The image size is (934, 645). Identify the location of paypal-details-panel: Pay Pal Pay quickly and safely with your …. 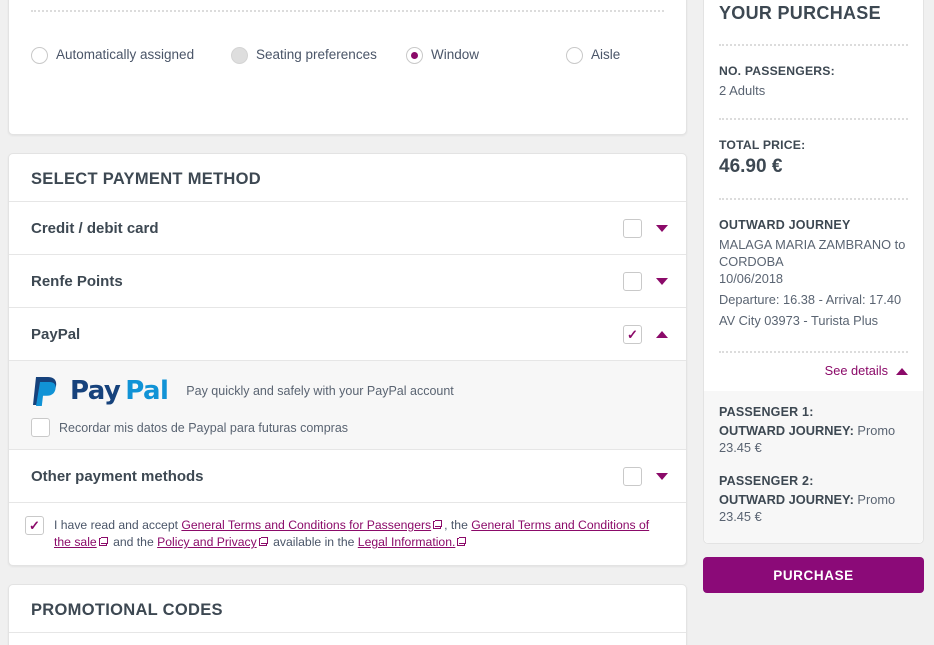
(347, 405).